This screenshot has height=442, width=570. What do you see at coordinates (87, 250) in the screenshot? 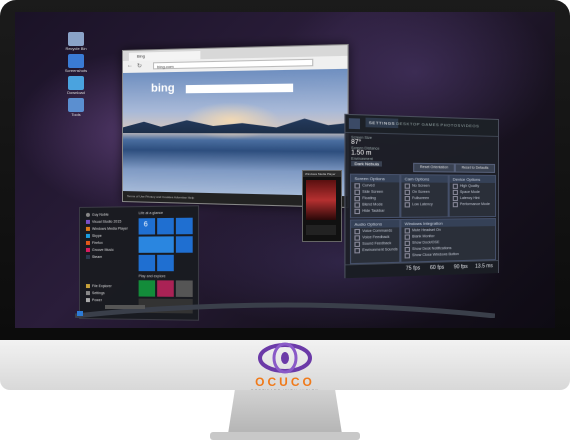
I see `groove-icon` at bounding box center [87, 250].